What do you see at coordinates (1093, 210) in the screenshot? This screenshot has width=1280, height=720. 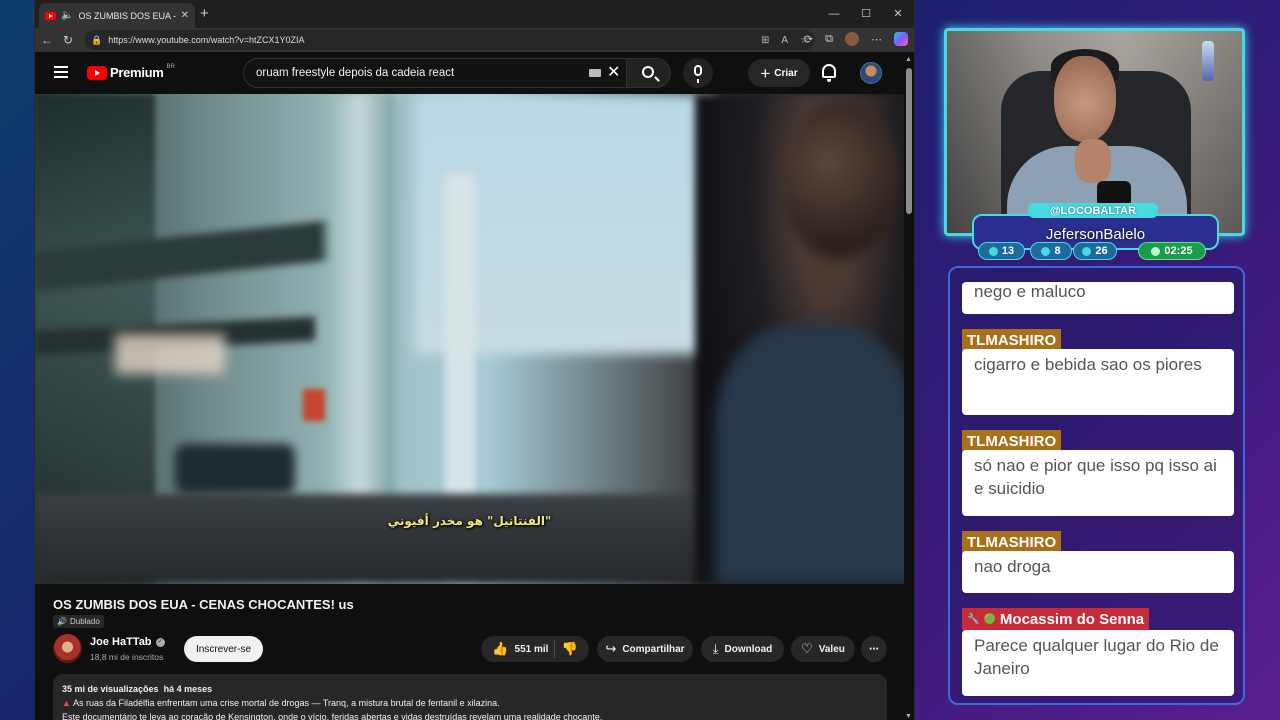 I see `streamer-handle: @LOCOBALTAR` at bounding box center [1093, 210].